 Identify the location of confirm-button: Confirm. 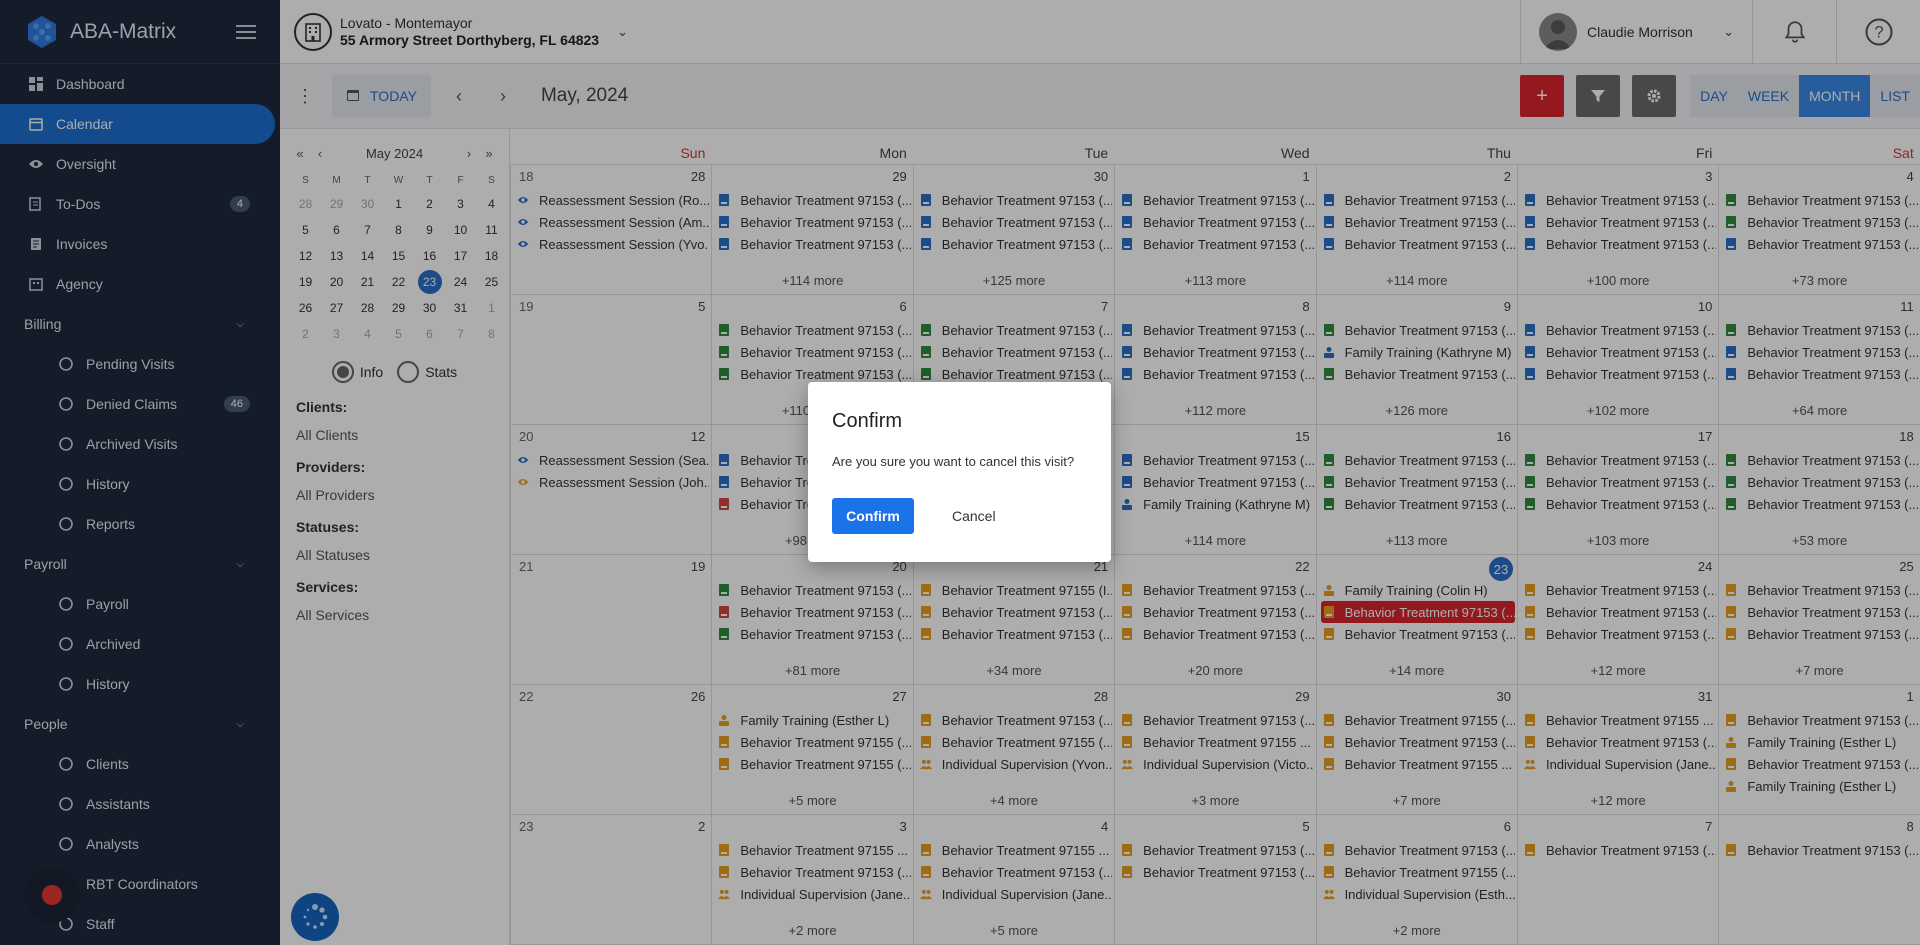
(873, 516).